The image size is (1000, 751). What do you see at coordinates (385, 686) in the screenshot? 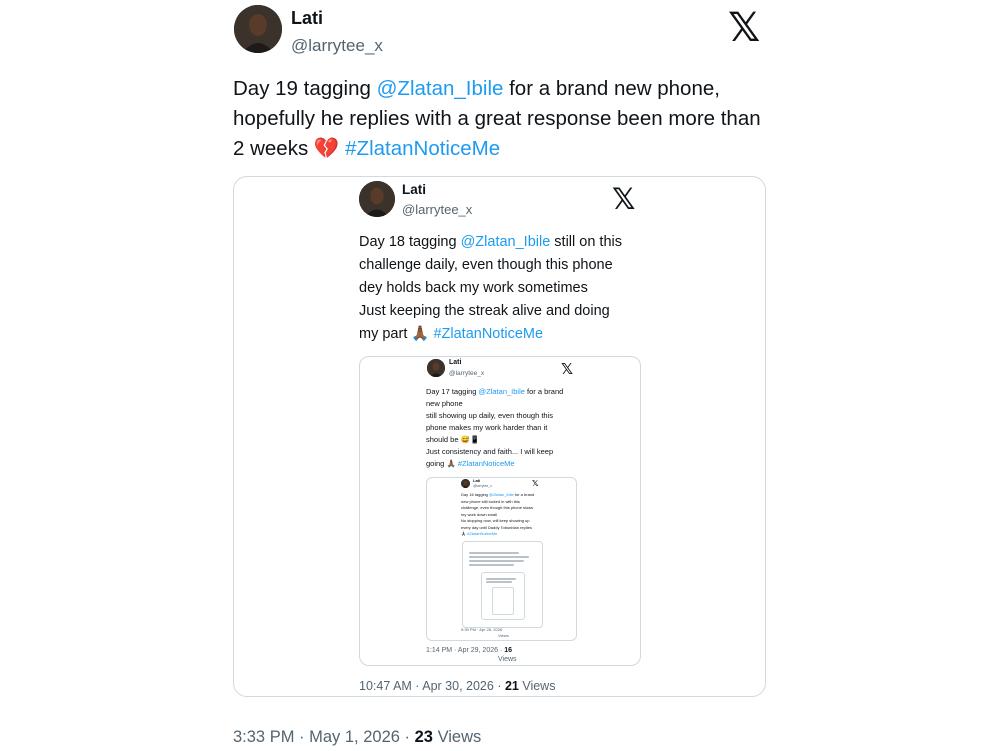
I see `timestamp-time: 10:47 AM` at bounding box center [385, 686].